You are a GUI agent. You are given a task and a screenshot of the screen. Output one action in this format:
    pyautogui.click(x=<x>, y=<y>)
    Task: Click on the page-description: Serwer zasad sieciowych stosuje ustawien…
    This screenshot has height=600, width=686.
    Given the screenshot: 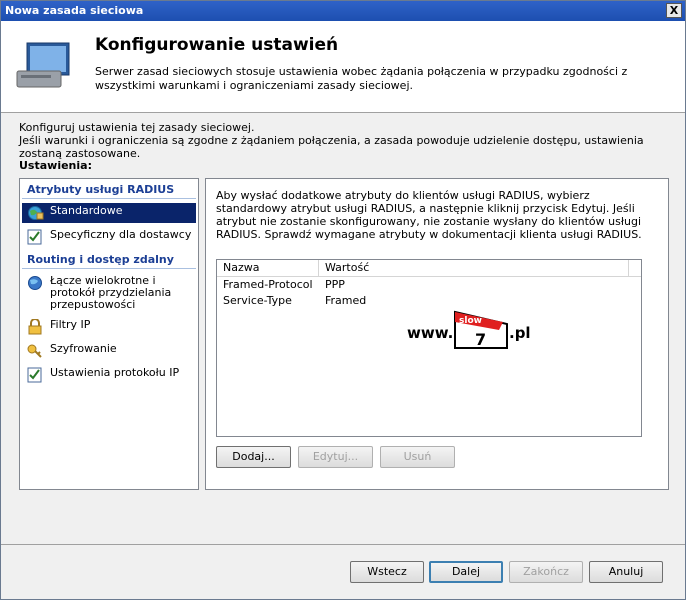 What is the action you would take?
    pyautogui.click(x=361, y=78)
    